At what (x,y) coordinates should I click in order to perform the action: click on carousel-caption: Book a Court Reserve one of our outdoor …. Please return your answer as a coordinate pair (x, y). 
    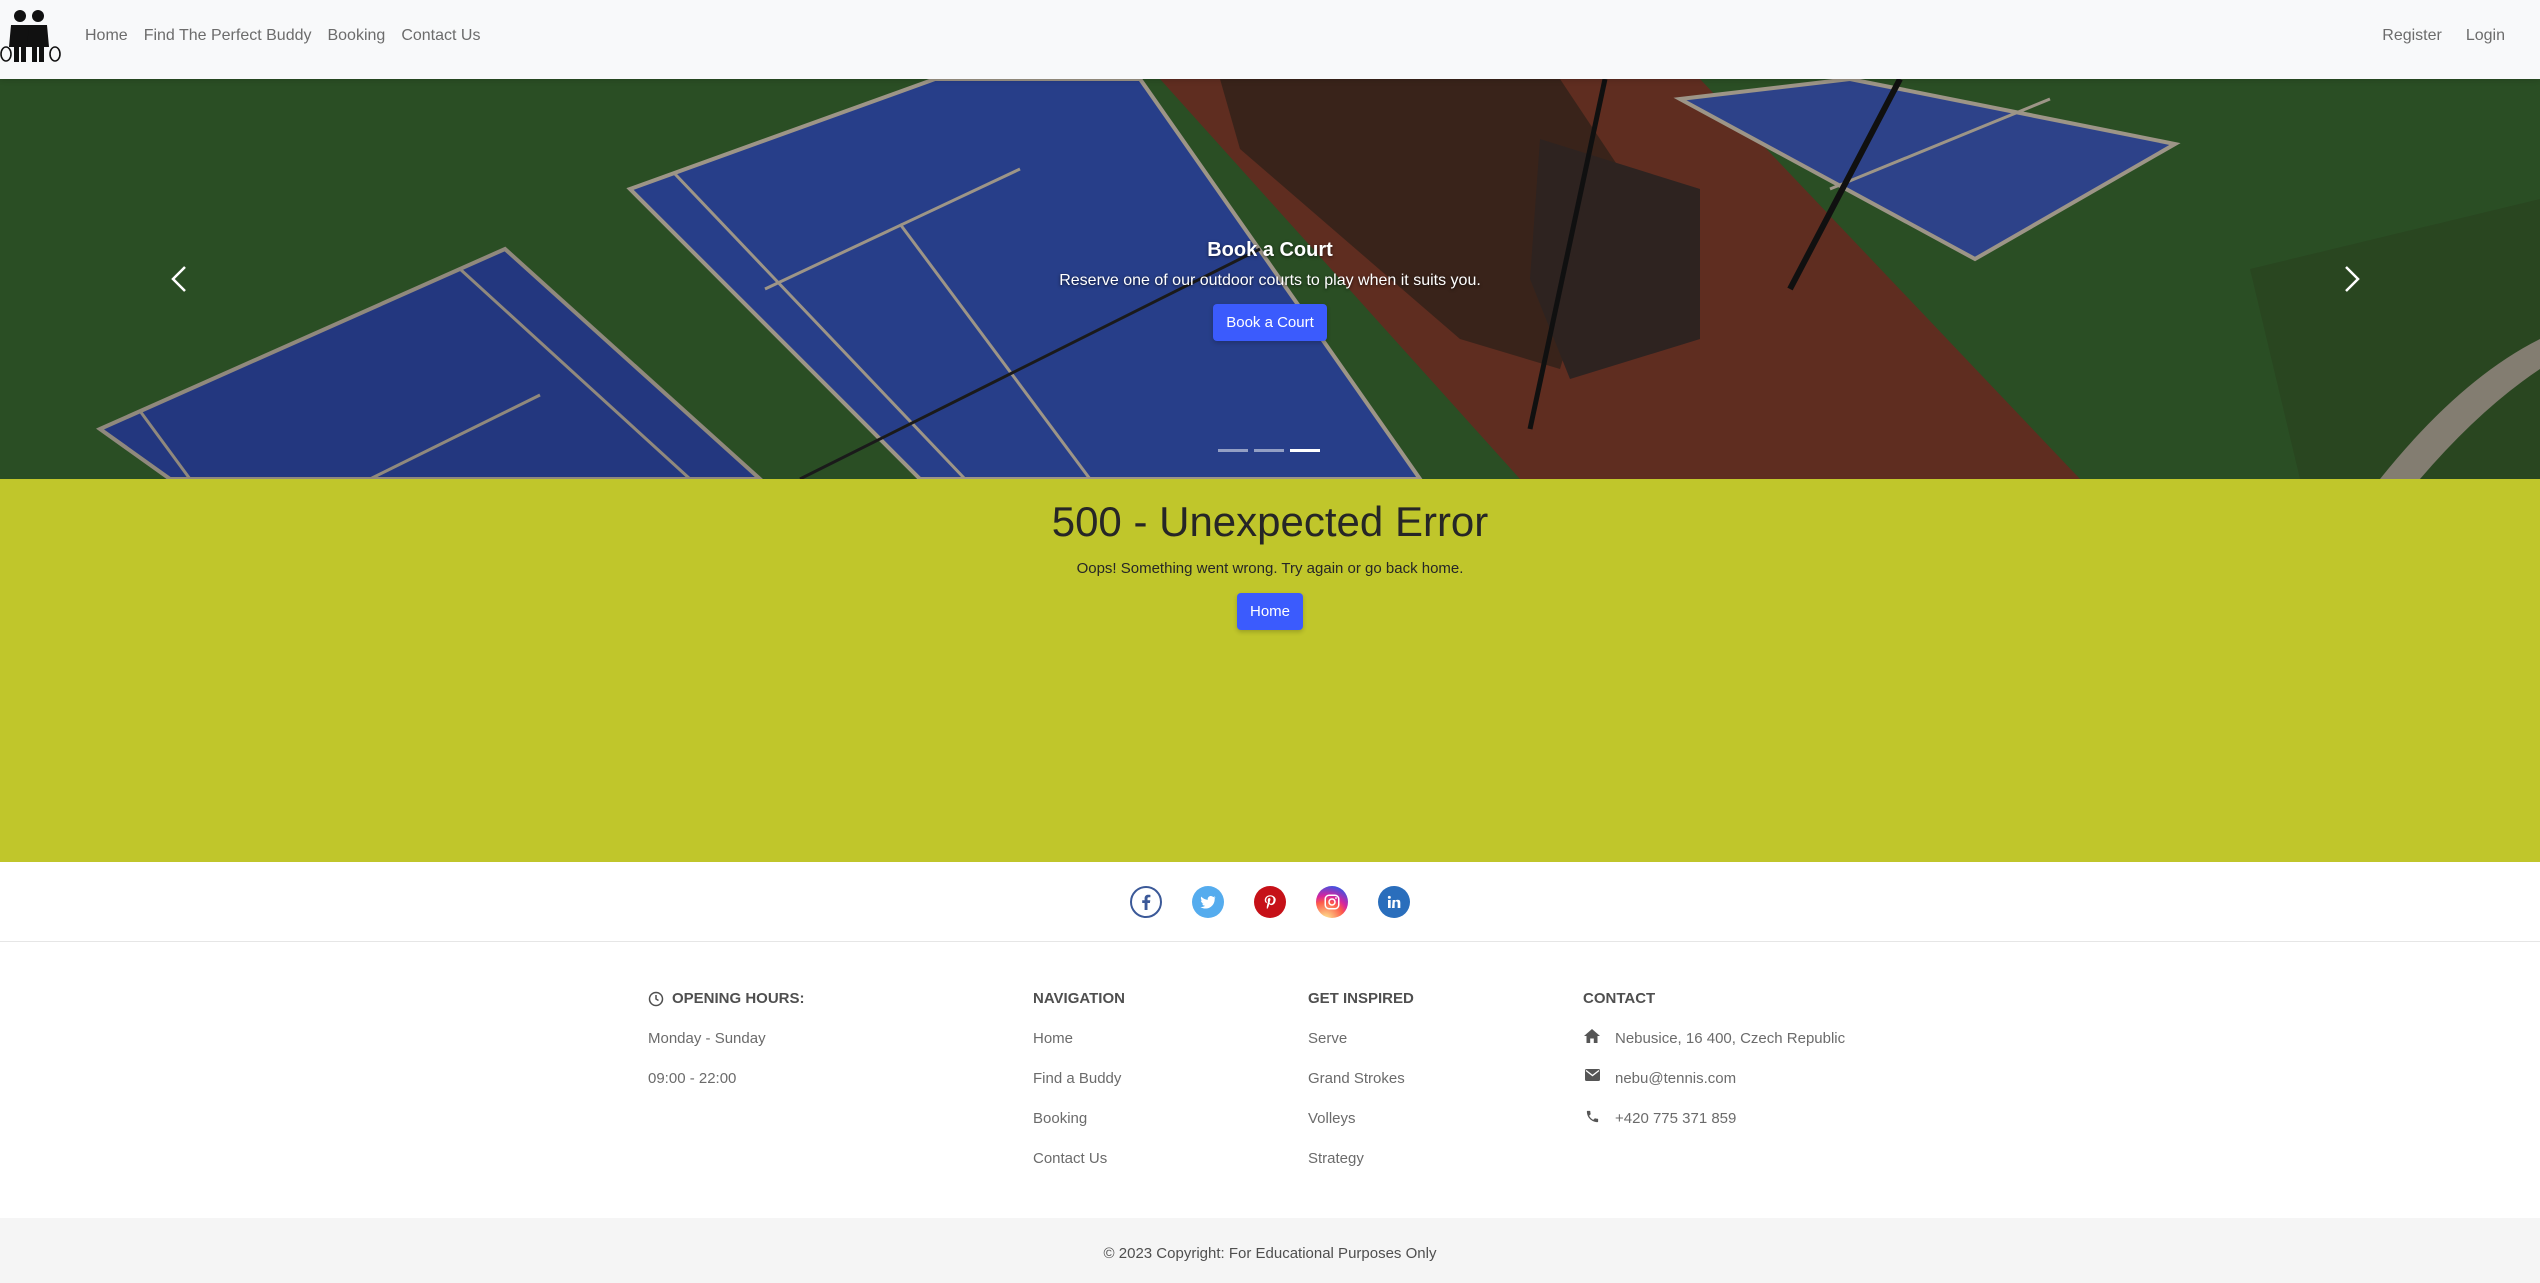
    Looking at the image, I should click on (1270, 290).